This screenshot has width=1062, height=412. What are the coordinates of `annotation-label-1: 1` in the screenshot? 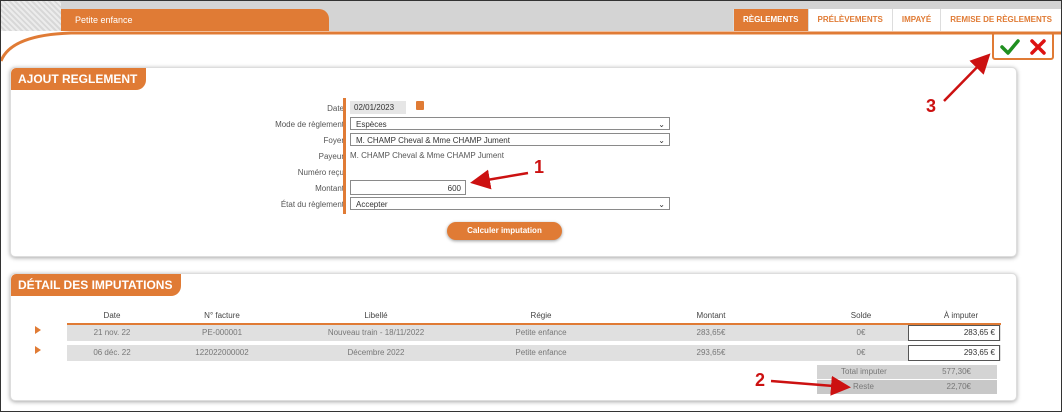 It's located at (539, 167).